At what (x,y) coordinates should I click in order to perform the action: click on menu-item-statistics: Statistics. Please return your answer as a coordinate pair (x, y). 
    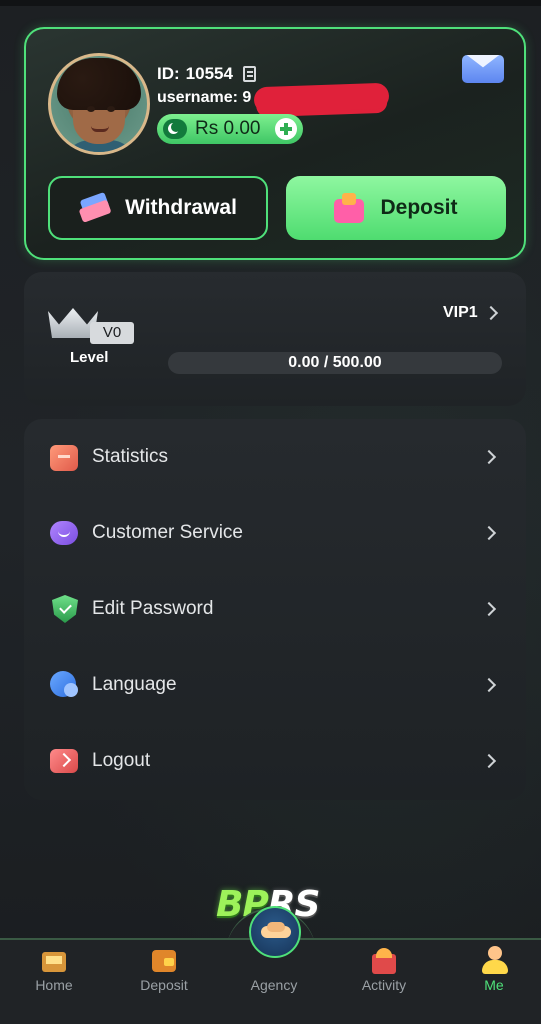
    Looking at the image, I should click on (275, 457).